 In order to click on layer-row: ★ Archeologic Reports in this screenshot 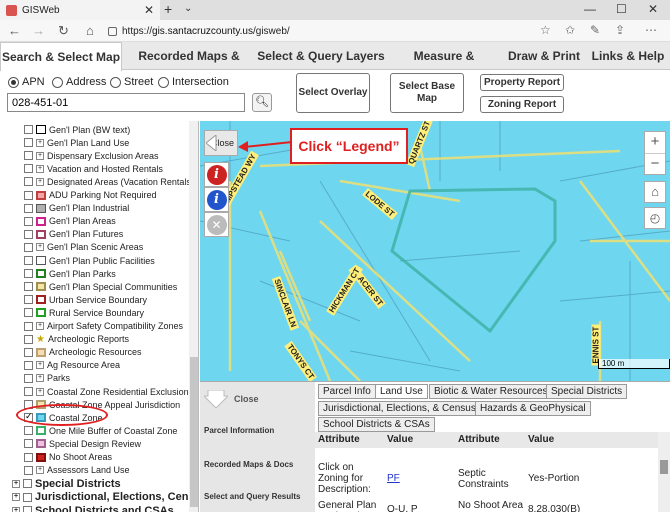, I will do `click(76, 339)`.